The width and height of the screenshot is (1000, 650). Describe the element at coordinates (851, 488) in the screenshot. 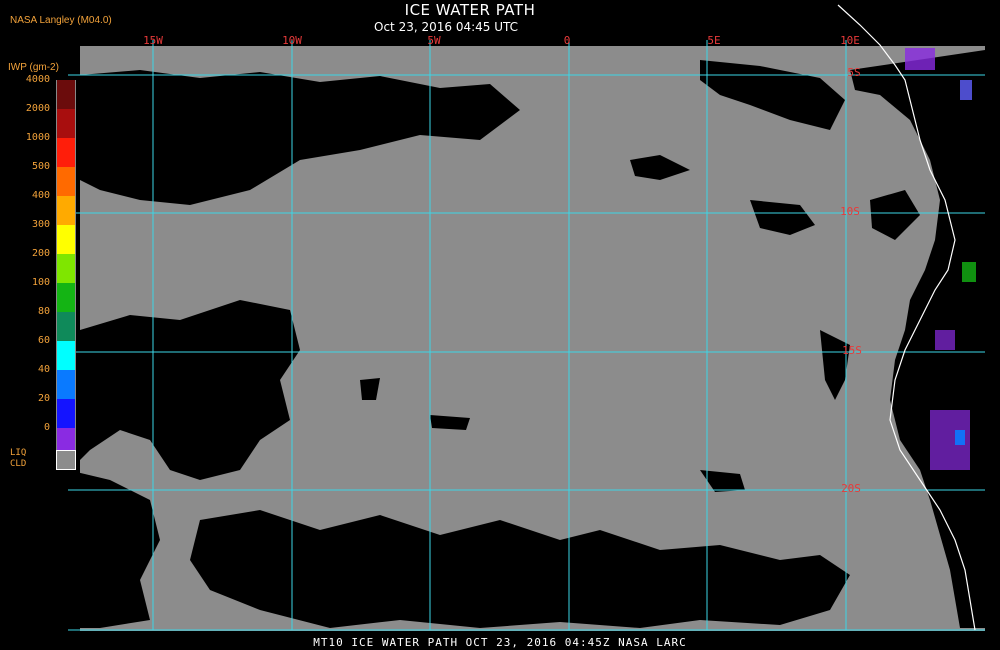

I see `lat-label-20s: 20S` at that location.